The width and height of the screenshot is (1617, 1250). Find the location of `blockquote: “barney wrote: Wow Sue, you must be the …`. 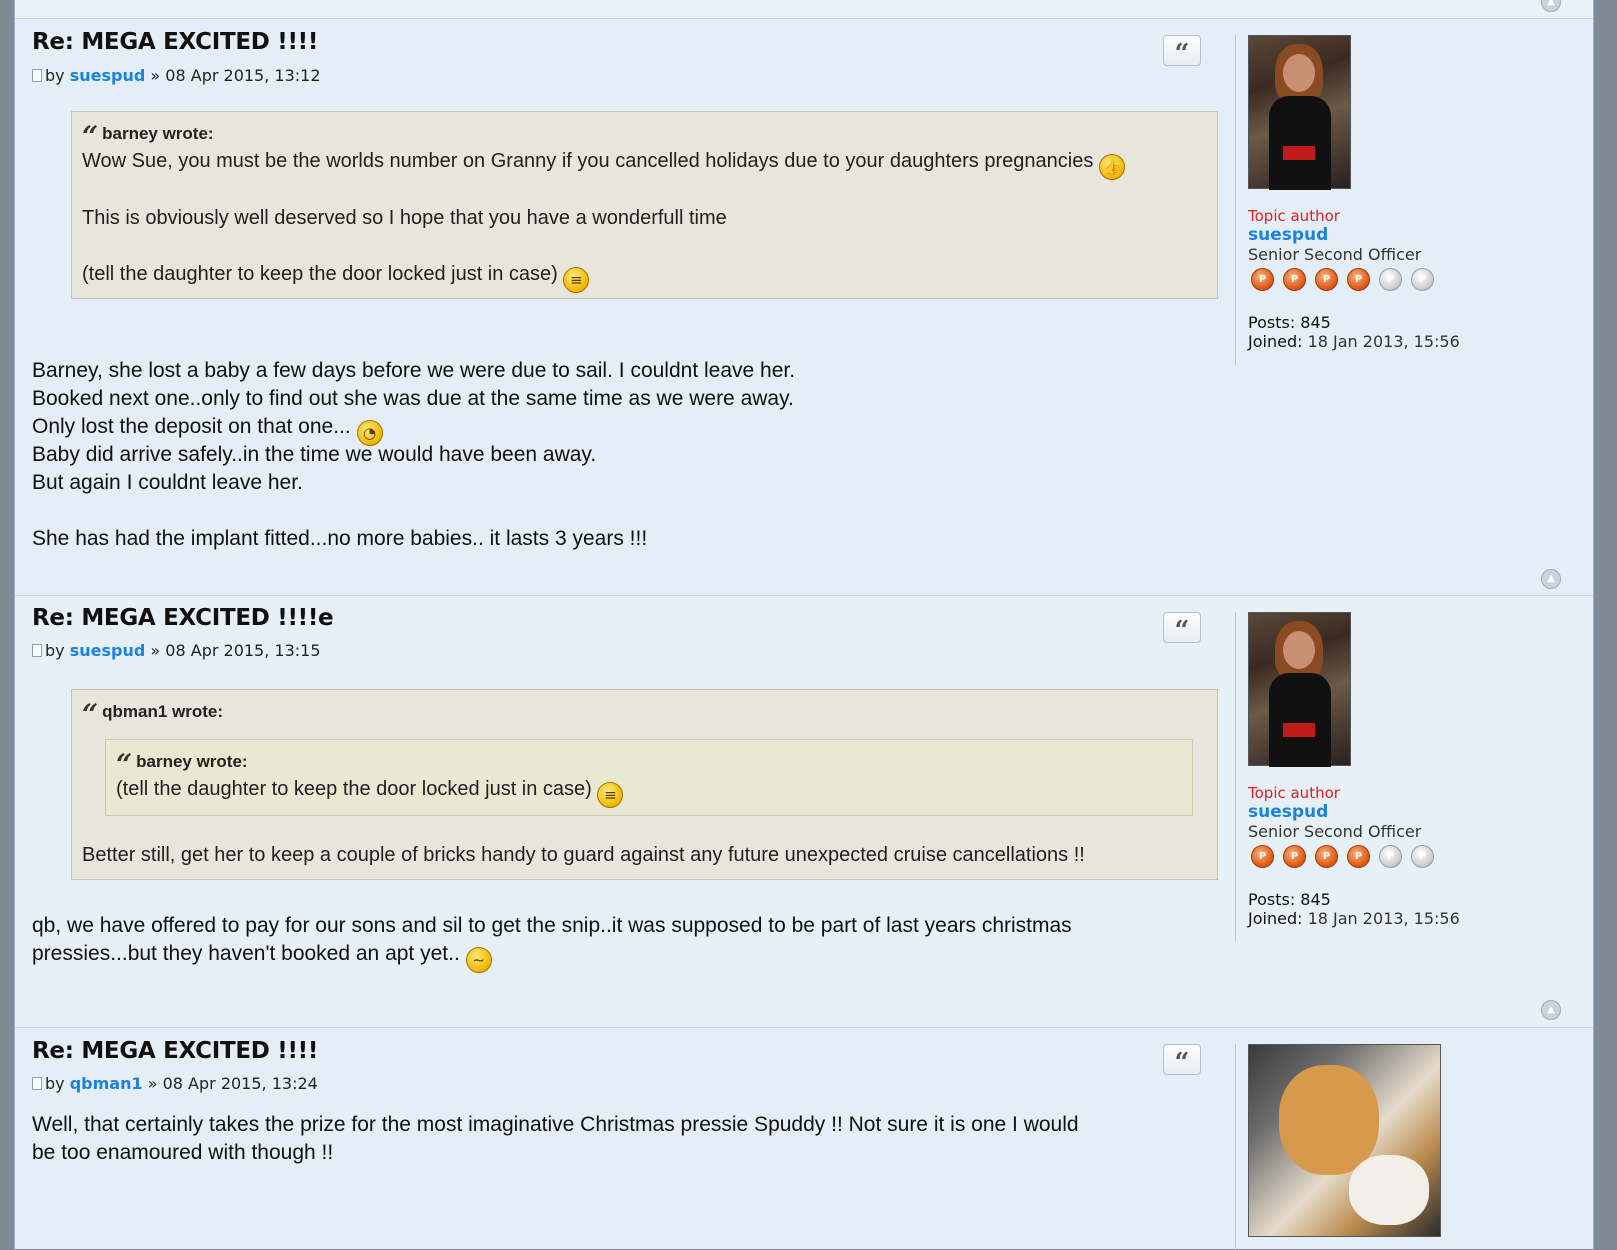

blockquote: “barney wrote: Wow Sue, you must be the … is located at coordinates (644, 205).